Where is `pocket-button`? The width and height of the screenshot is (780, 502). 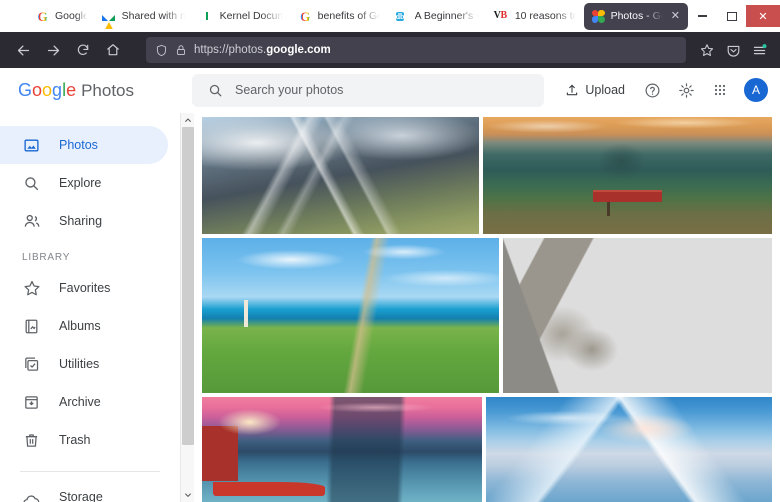 pocket-button is located at coordinates (733, 50).